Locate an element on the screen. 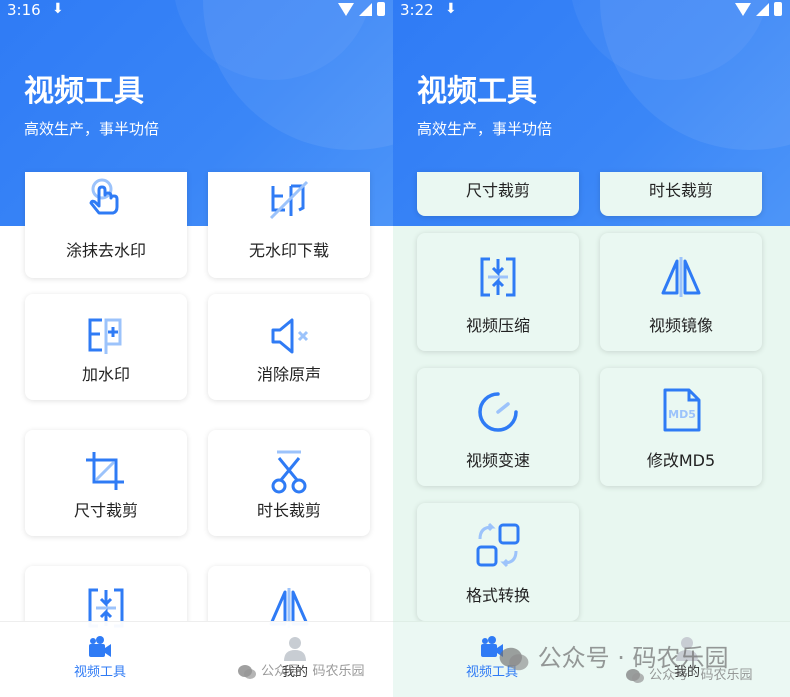 Image resolution: width=790 pixels, height=697 pixels. tool-card-video-compress: 视频压缩 is located at coordinates (498, 292).